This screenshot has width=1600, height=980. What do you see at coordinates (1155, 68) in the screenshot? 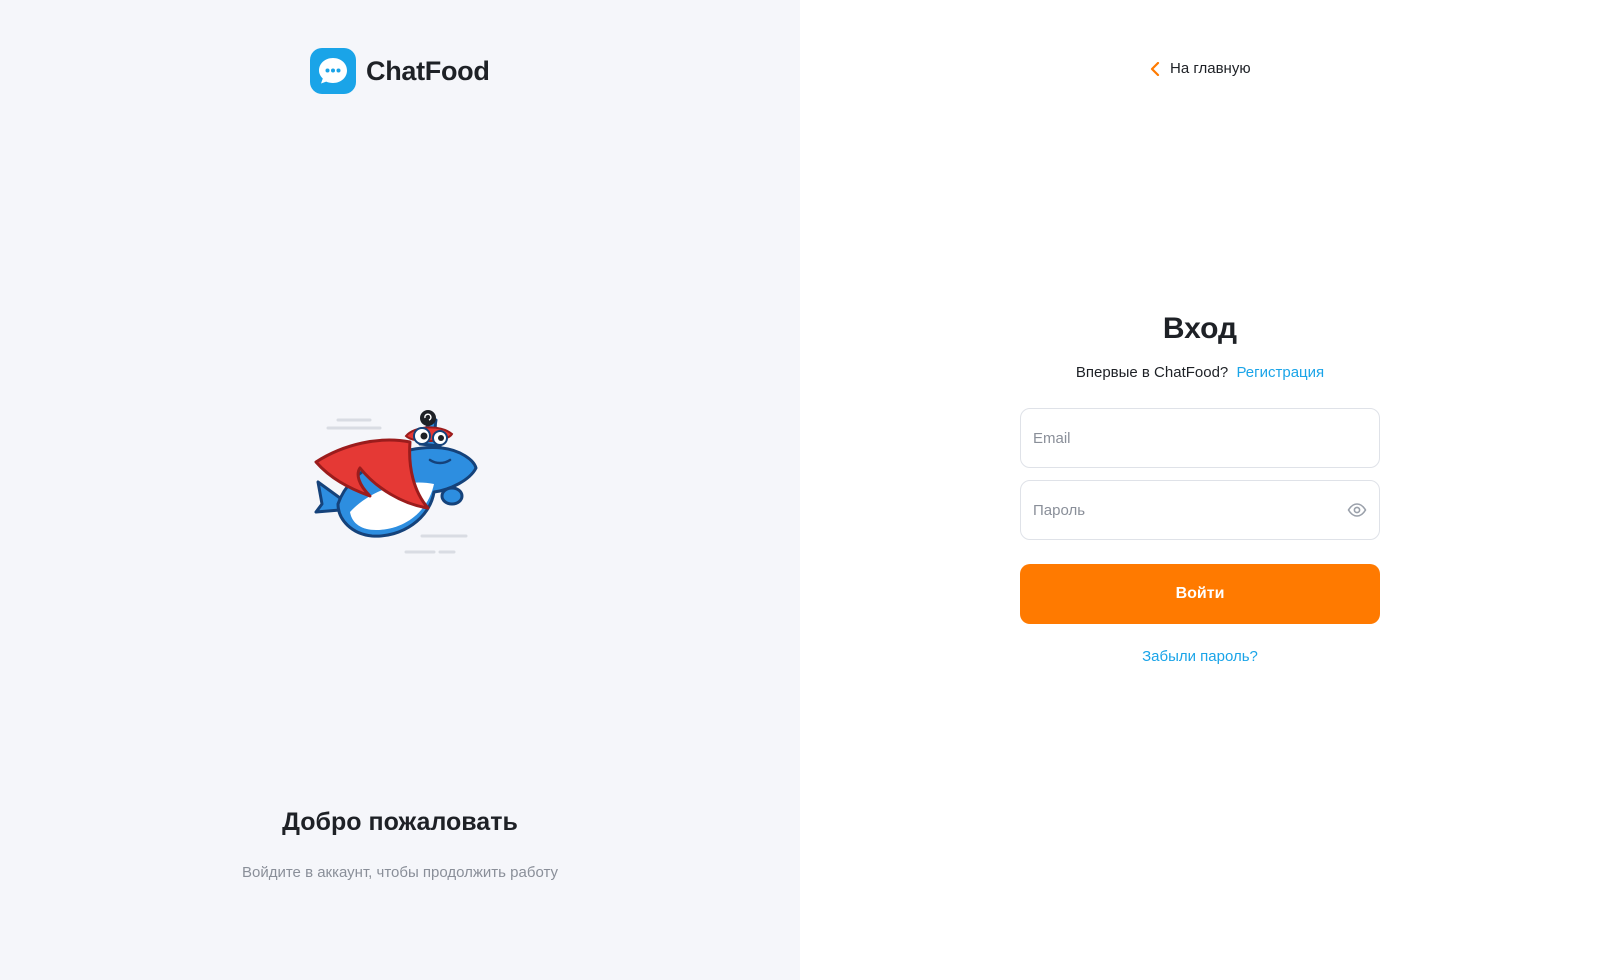
I see `chevron-left-icon` at bounding box center [1155, 68].